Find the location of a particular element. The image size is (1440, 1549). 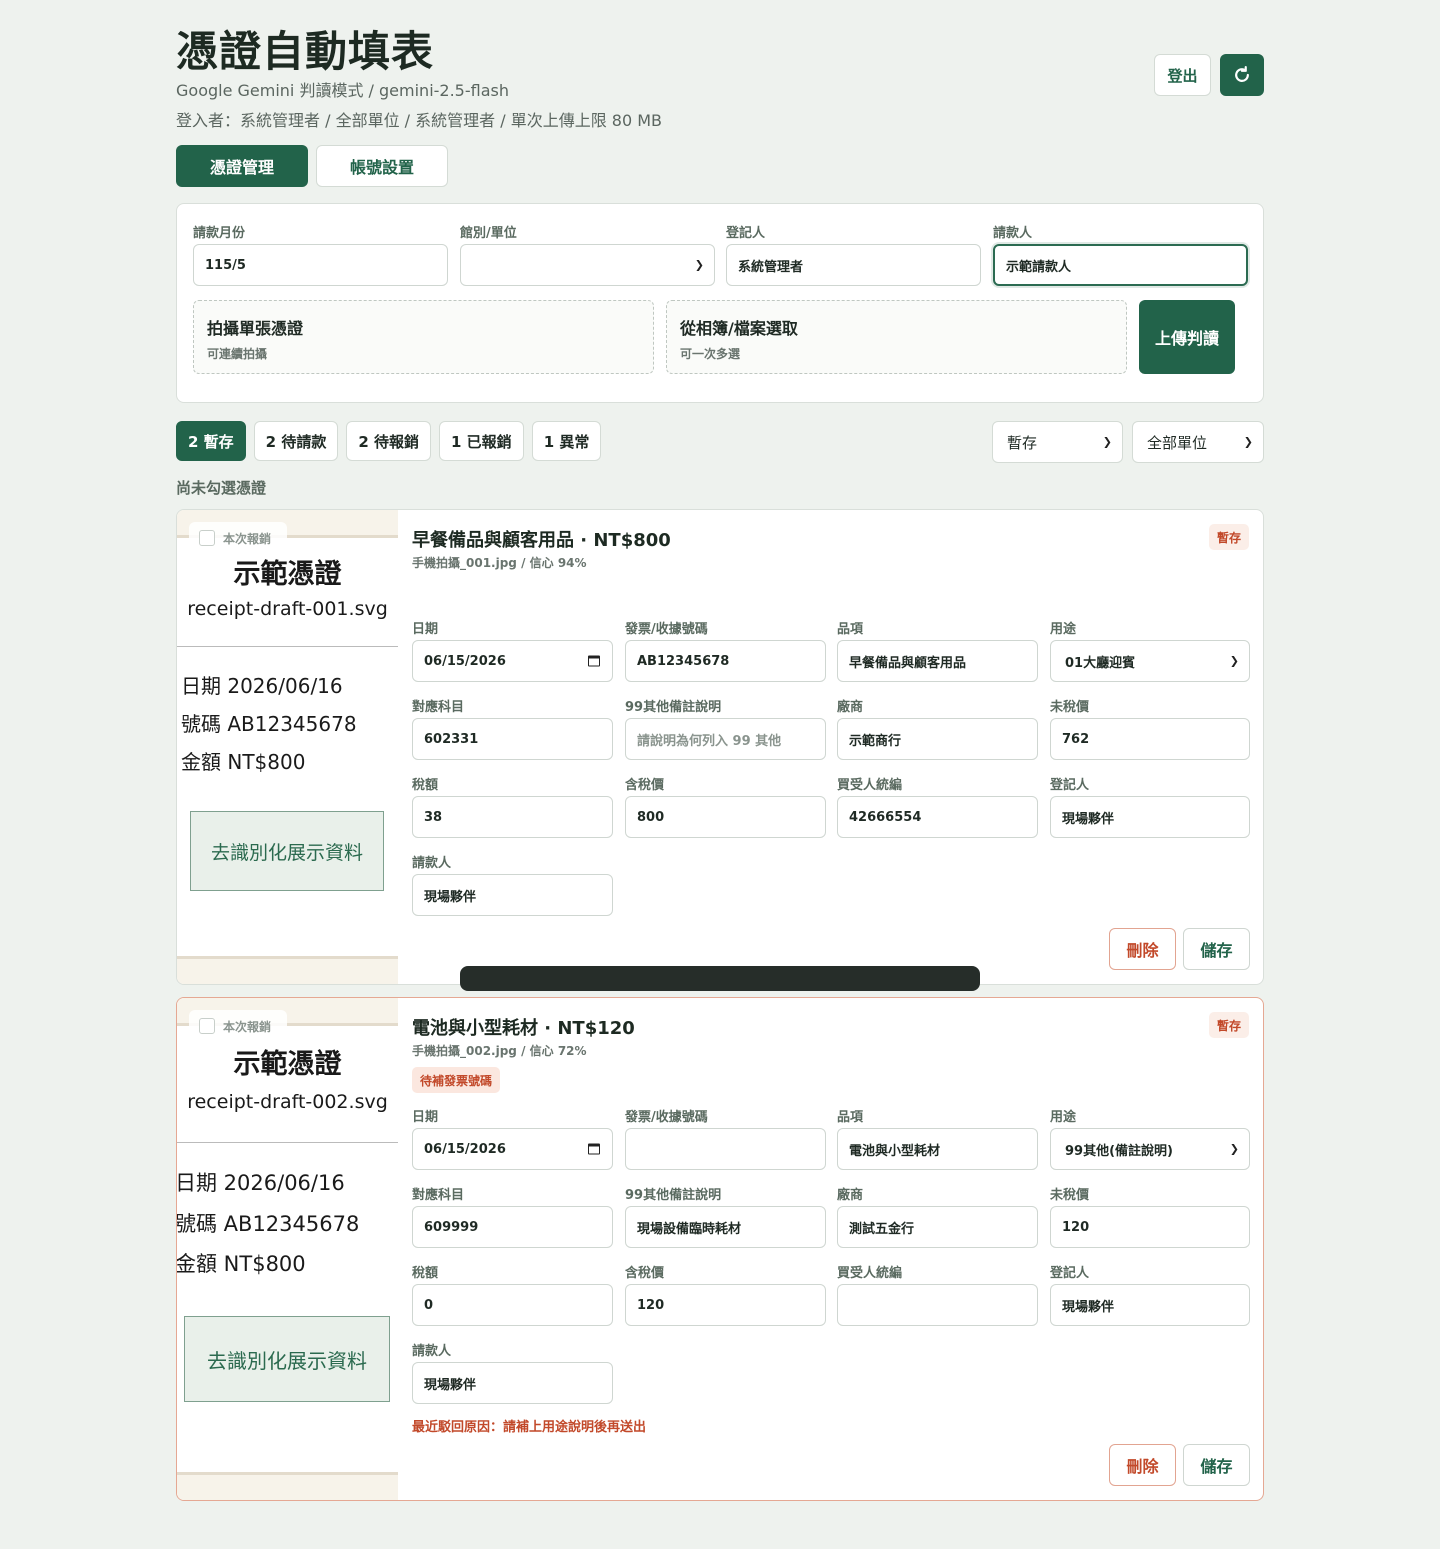

tab-receipt-management: 憑證管理 is located at coordinates (242, 166).